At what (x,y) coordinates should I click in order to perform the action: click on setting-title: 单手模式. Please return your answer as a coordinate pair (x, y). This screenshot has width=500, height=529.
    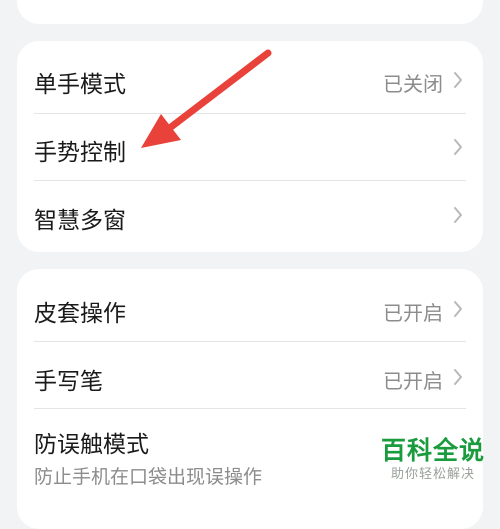
    Looking at the image, I should click on (80, 85).